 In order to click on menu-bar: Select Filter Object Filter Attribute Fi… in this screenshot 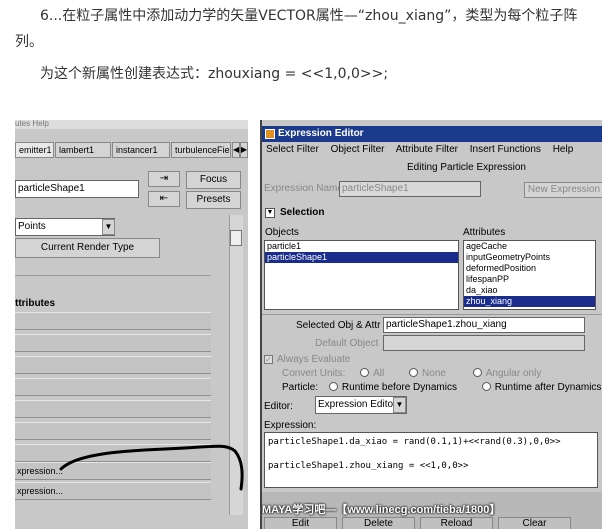, I will do `click(424, 149)`.